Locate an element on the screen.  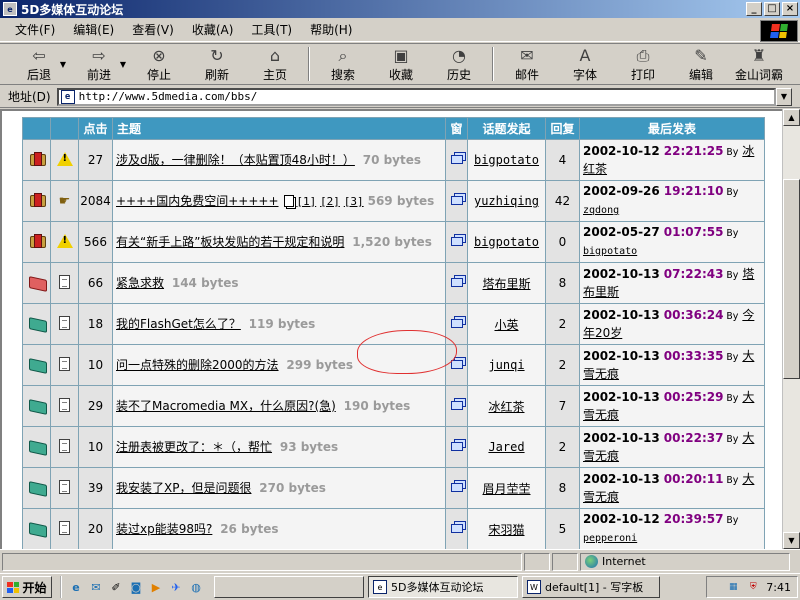
topic-link: 装不了Macromedia MX，什么原因?(急) is located at coordinates (226, 406).